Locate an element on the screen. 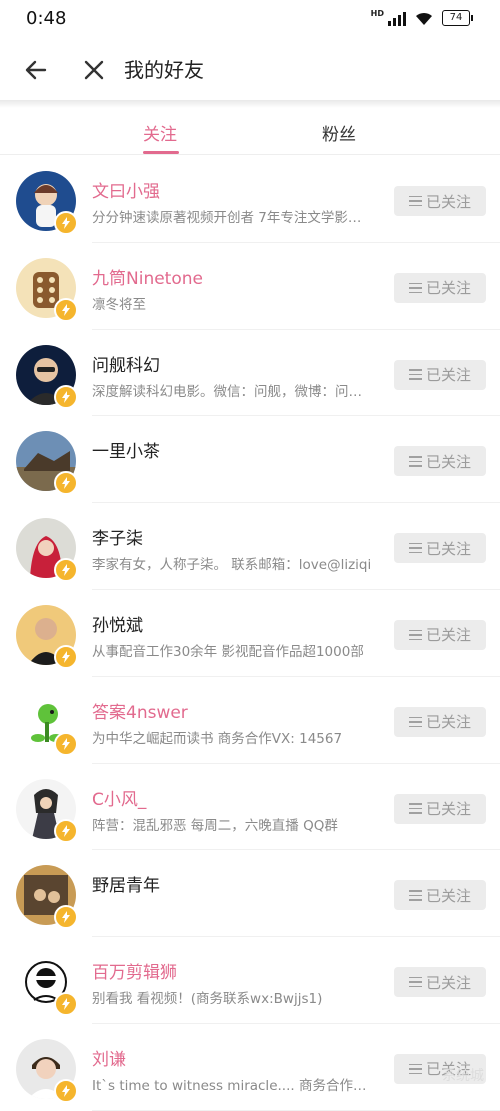  user-name: 文曰小强 is located at coordinates (126, 189).